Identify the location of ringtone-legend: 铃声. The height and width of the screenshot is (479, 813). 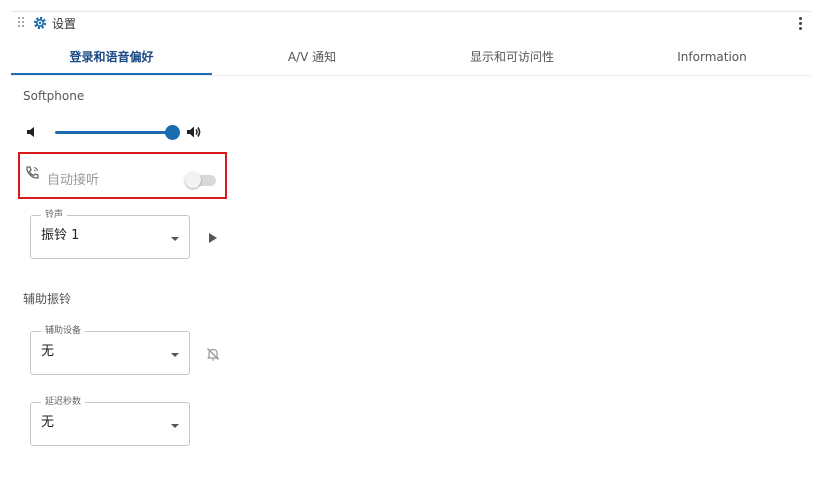
(54, 215).